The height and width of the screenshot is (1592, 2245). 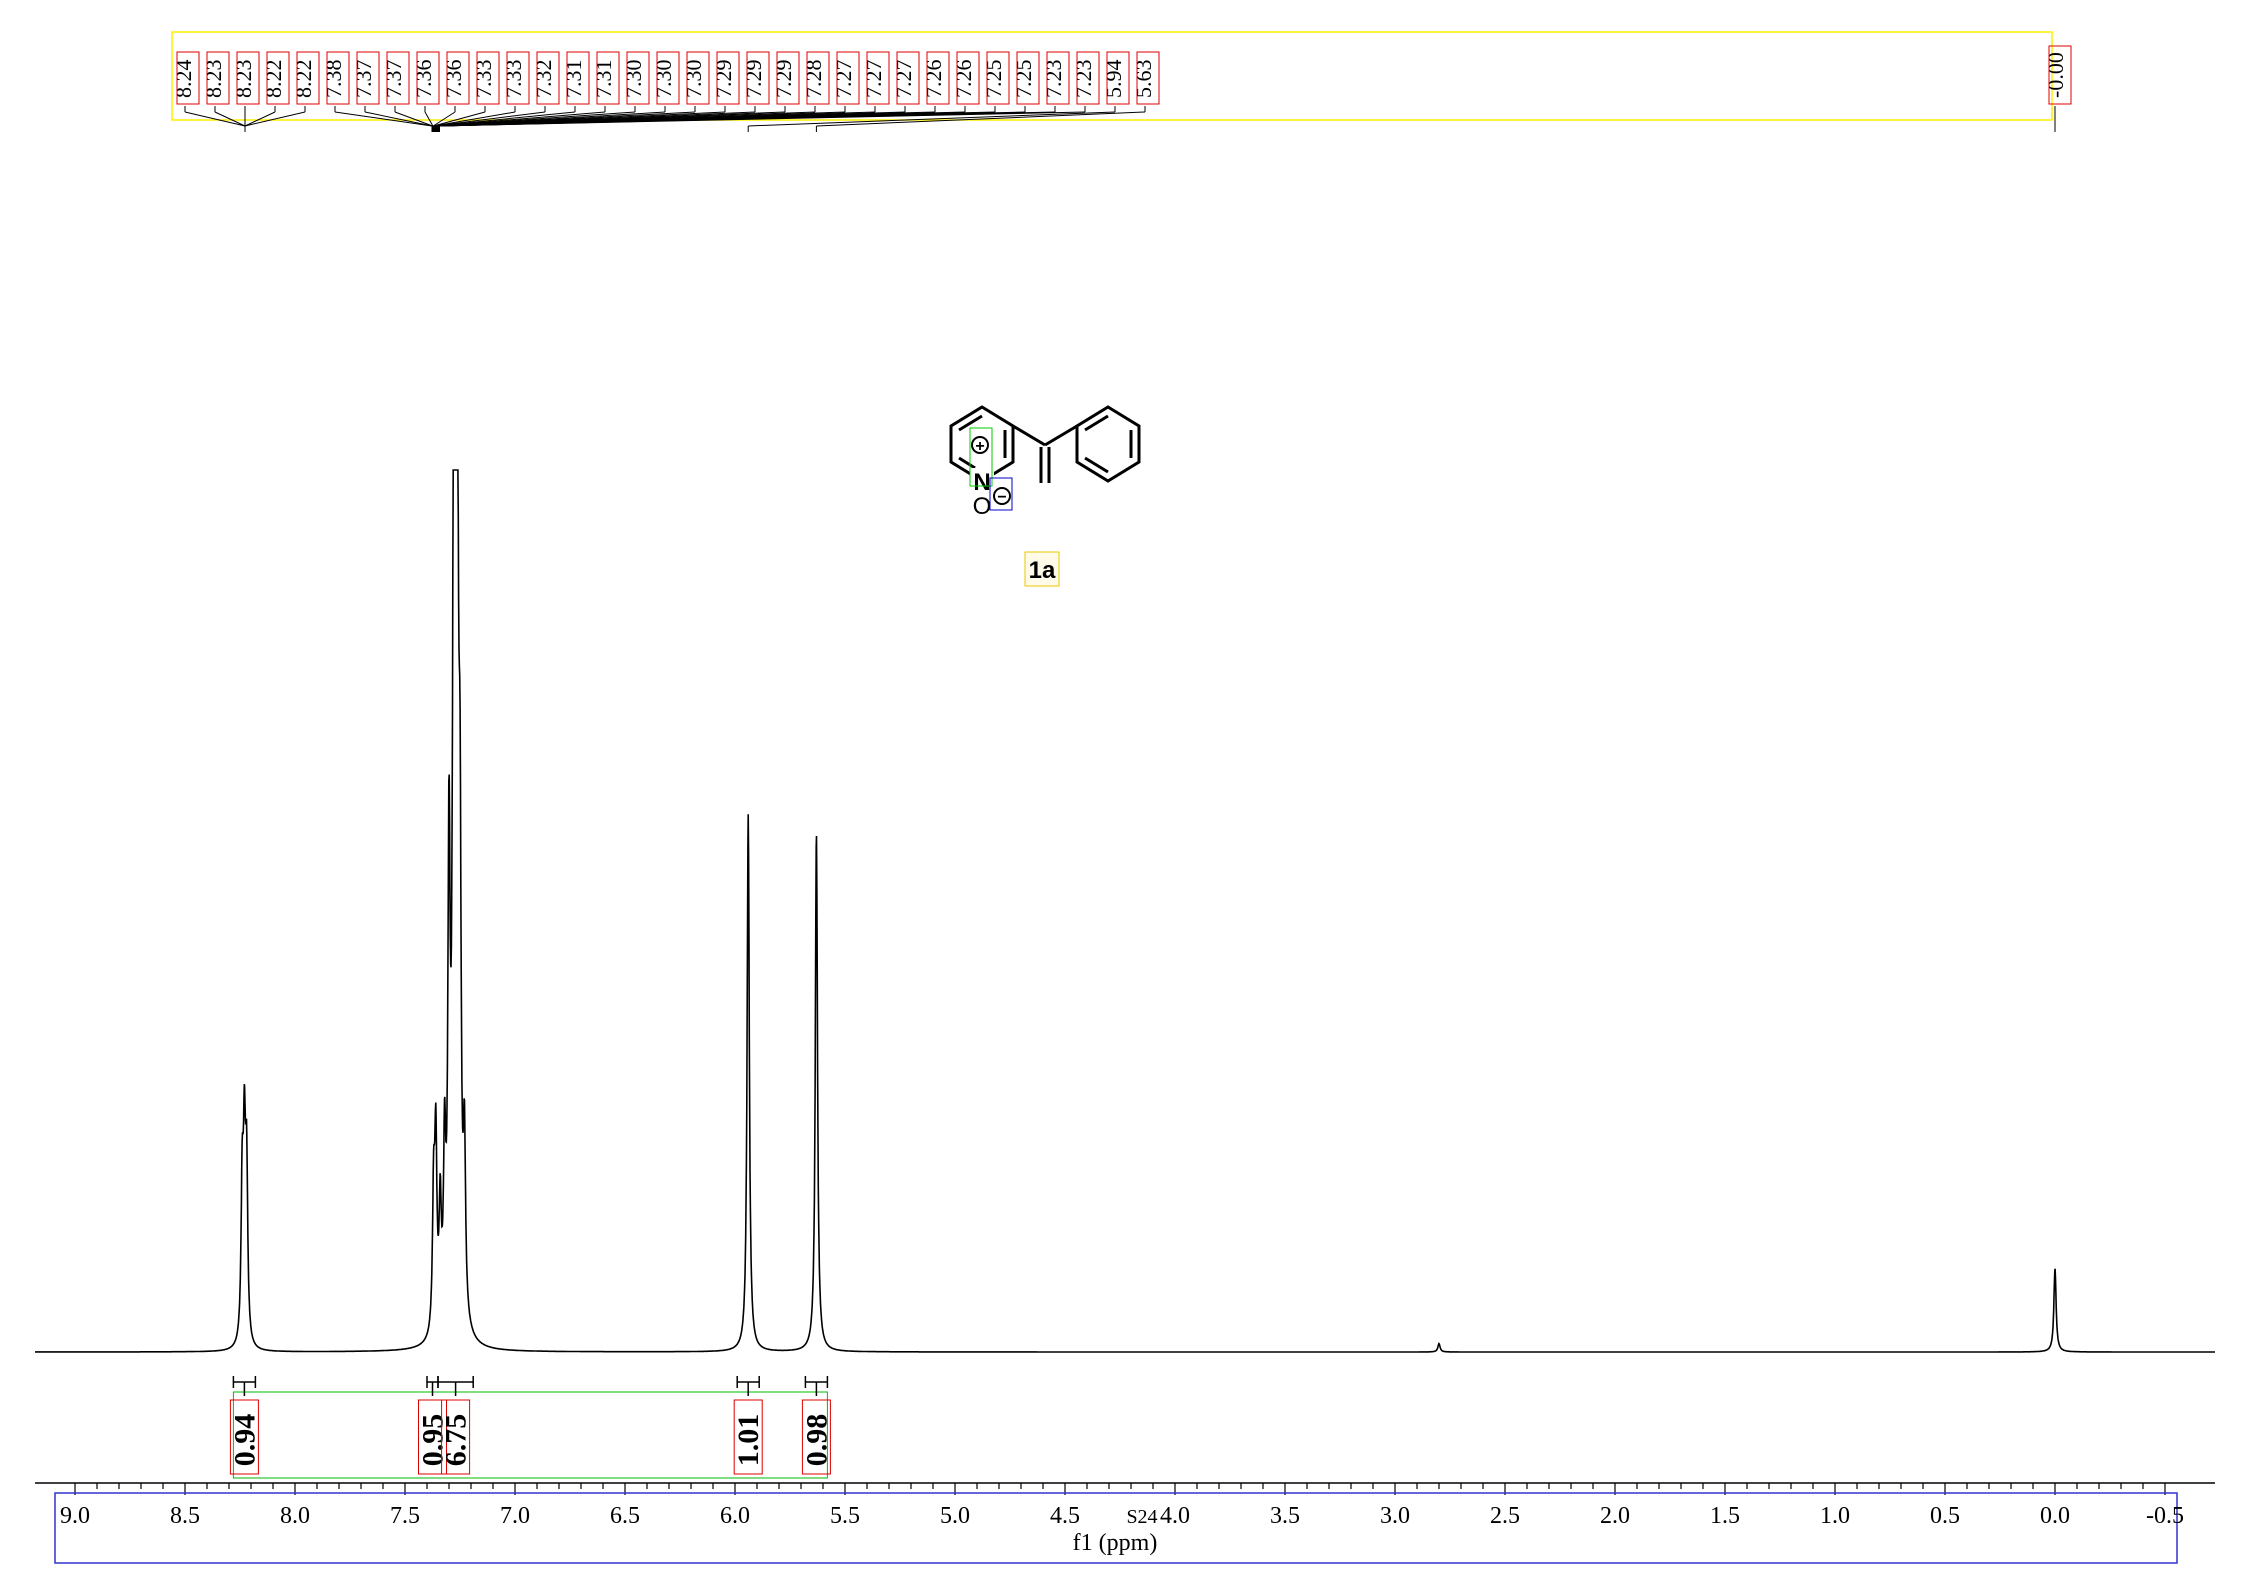 I want to click on integral-value: 1.01, so click(x=748, y=1440).